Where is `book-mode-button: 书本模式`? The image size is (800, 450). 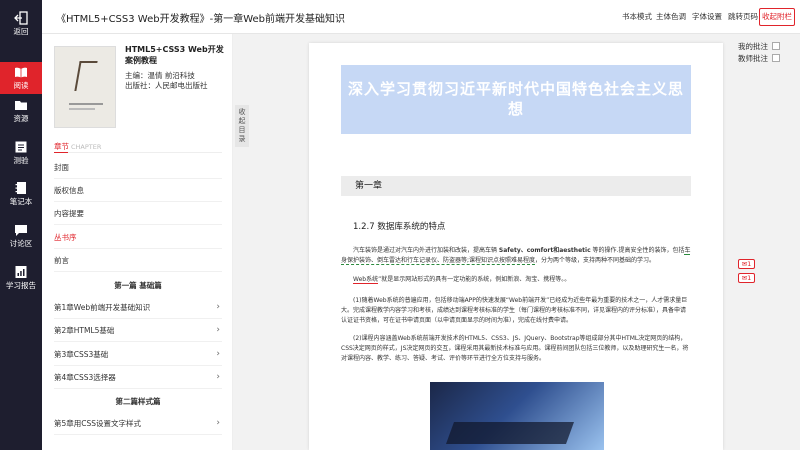
book-mode-button: 书本模式 is located at coordinates (637, 17).